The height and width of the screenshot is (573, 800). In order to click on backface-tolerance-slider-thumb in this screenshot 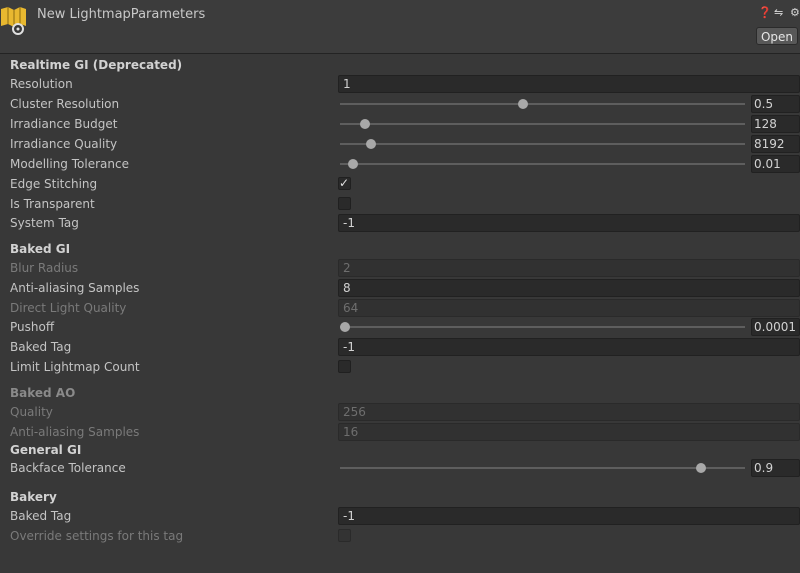, I will do `click(700, 468)`.